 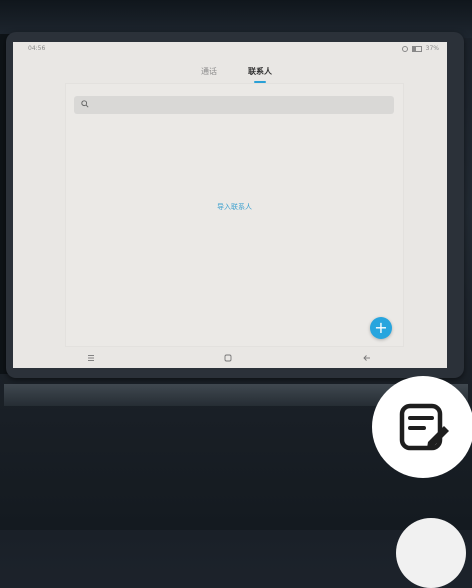 I want to click on navigation-bar, so click(x=230, y=357).